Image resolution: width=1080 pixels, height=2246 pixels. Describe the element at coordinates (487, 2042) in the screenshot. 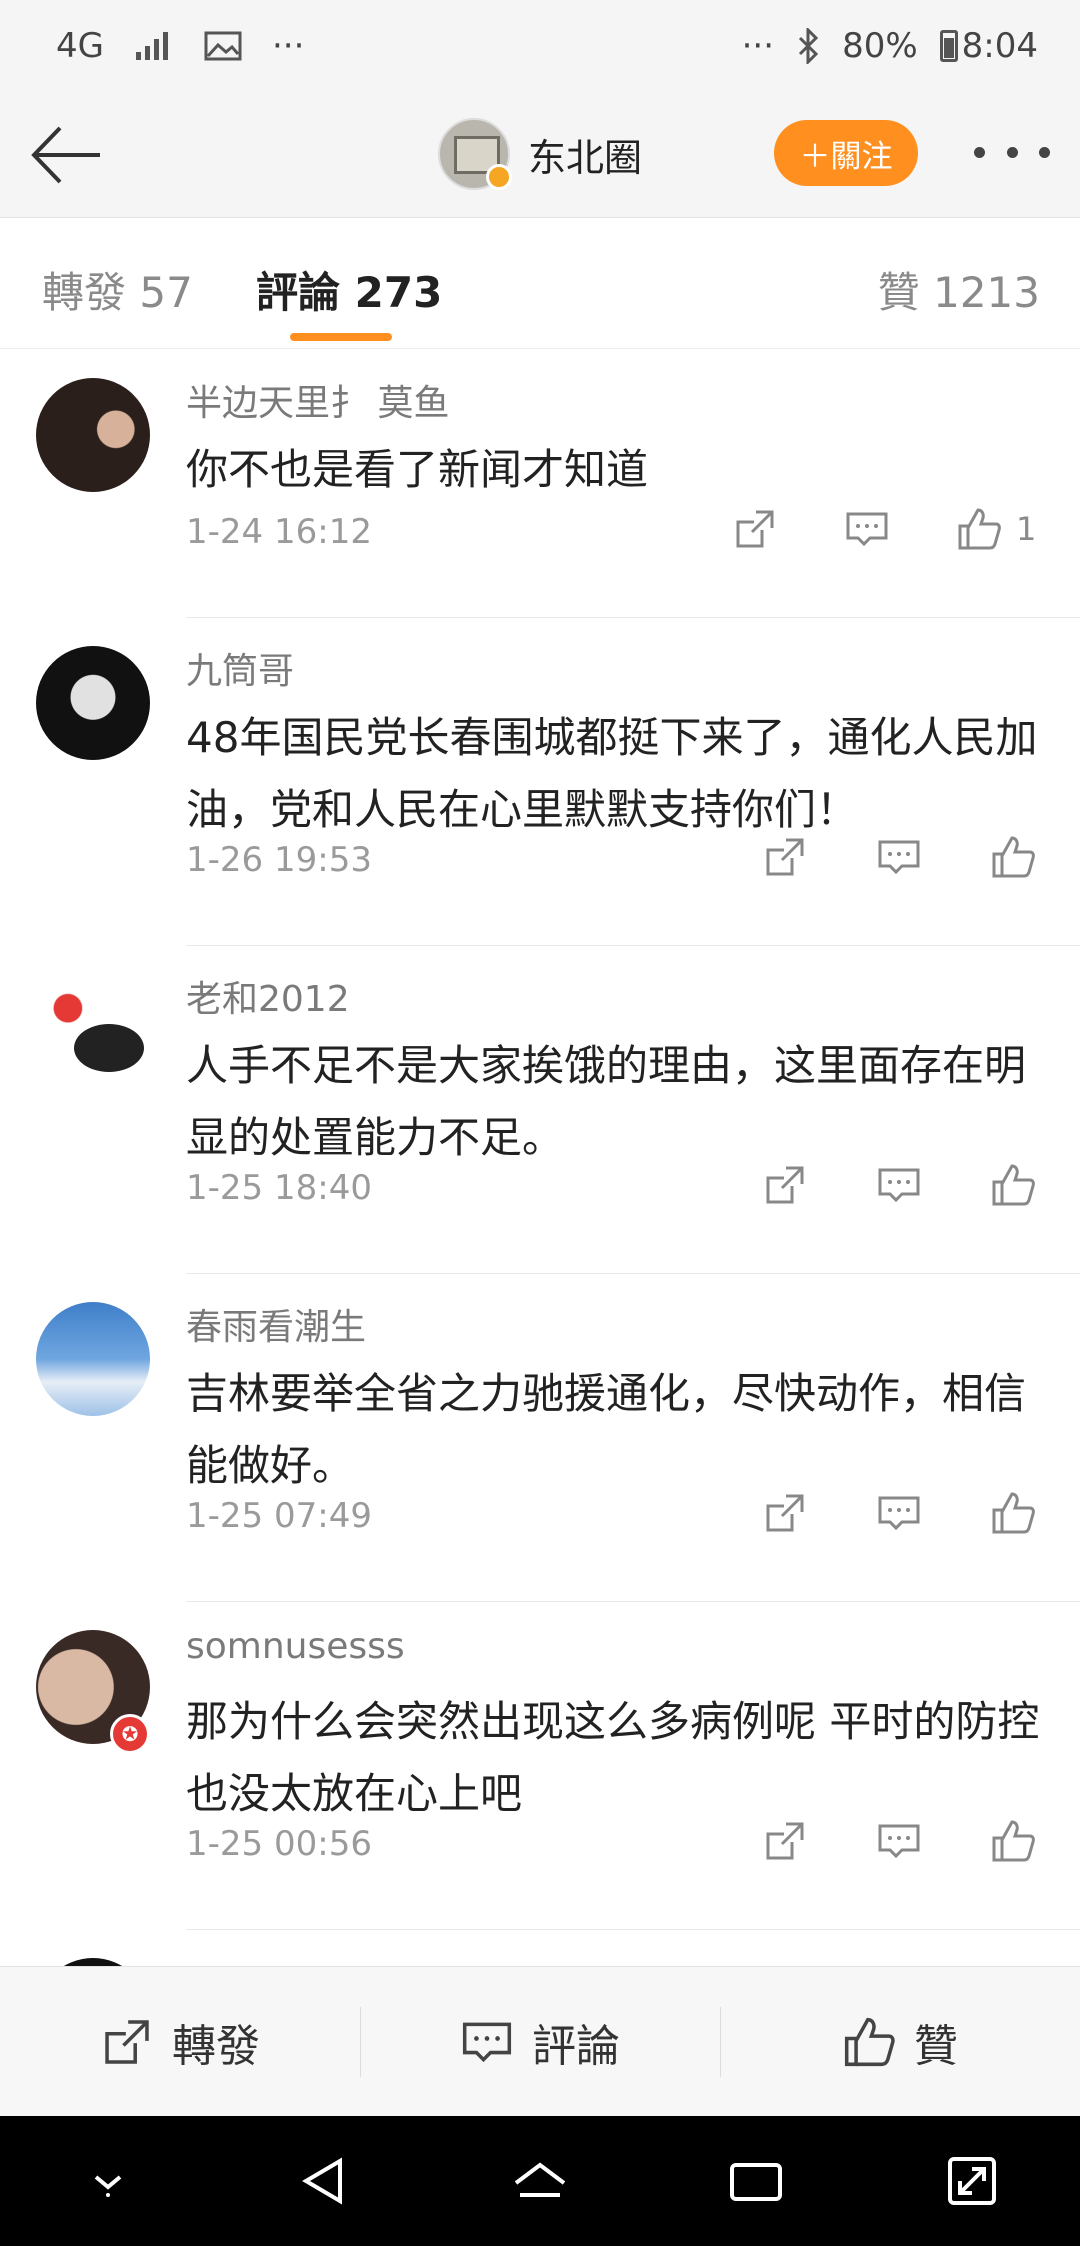

I see `comment-icon` at that location.